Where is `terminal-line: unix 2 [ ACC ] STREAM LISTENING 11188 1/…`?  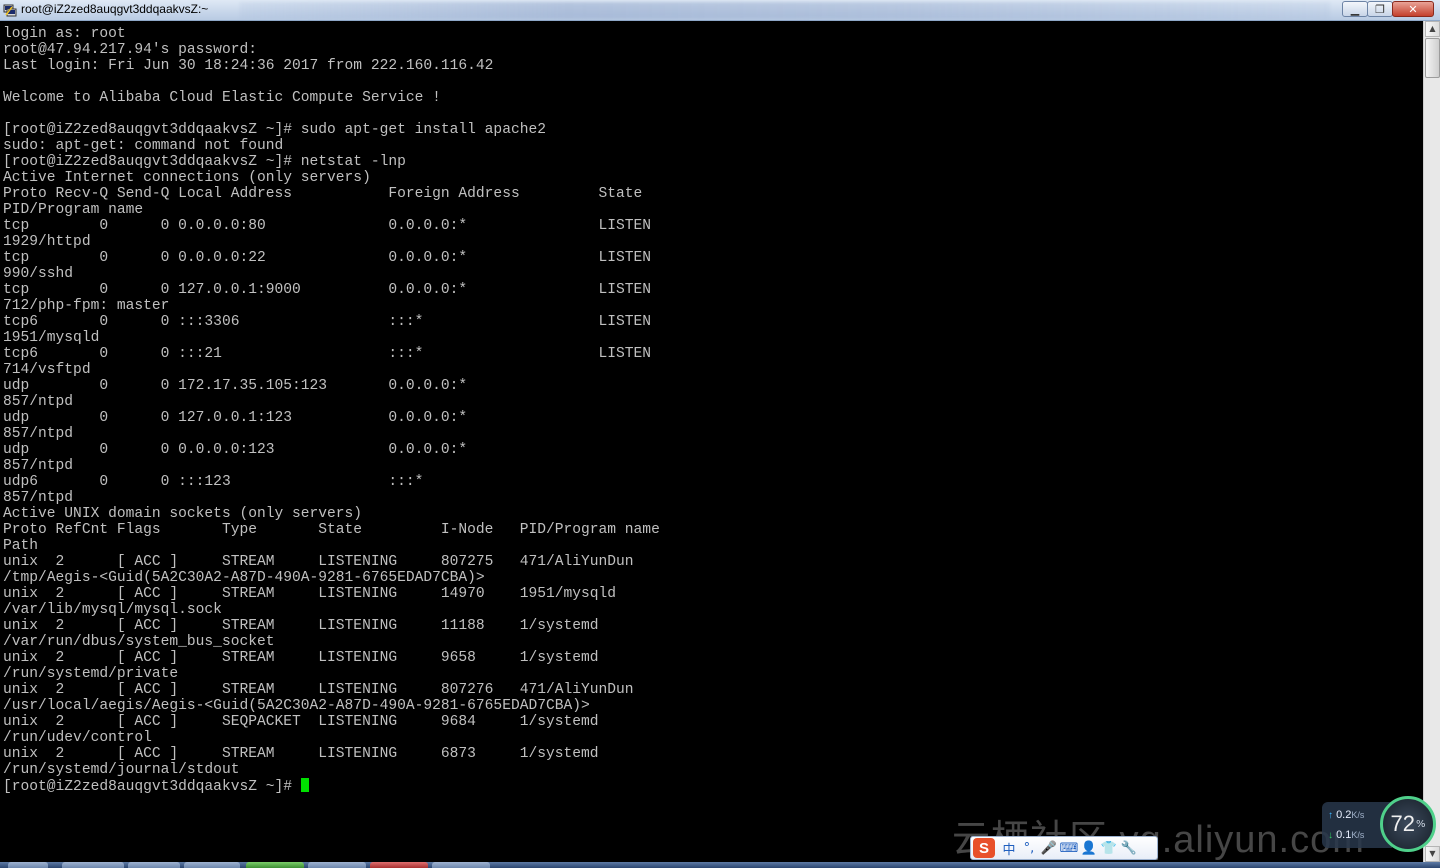 terminal-line: unix 2 [ ACC ] STREAM LISTENING 11188 1/… is located at coordinates (301, 626).